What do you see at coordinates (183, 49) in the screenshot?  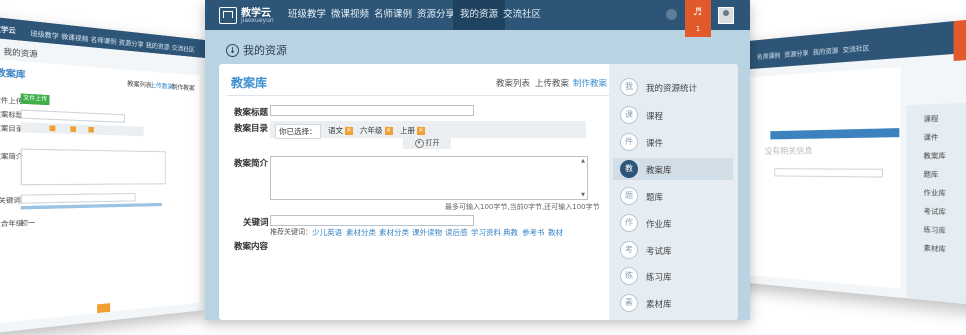 I see `left-preview-nav-item: 交流社区` at bounding box center [183, 49].